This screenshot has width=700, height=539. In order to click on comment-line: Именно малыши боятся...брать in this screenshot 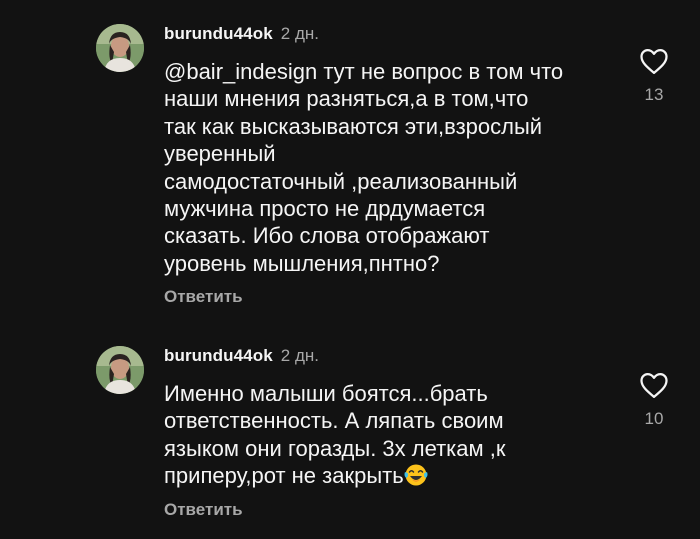, I will do `click(326, 393)`.